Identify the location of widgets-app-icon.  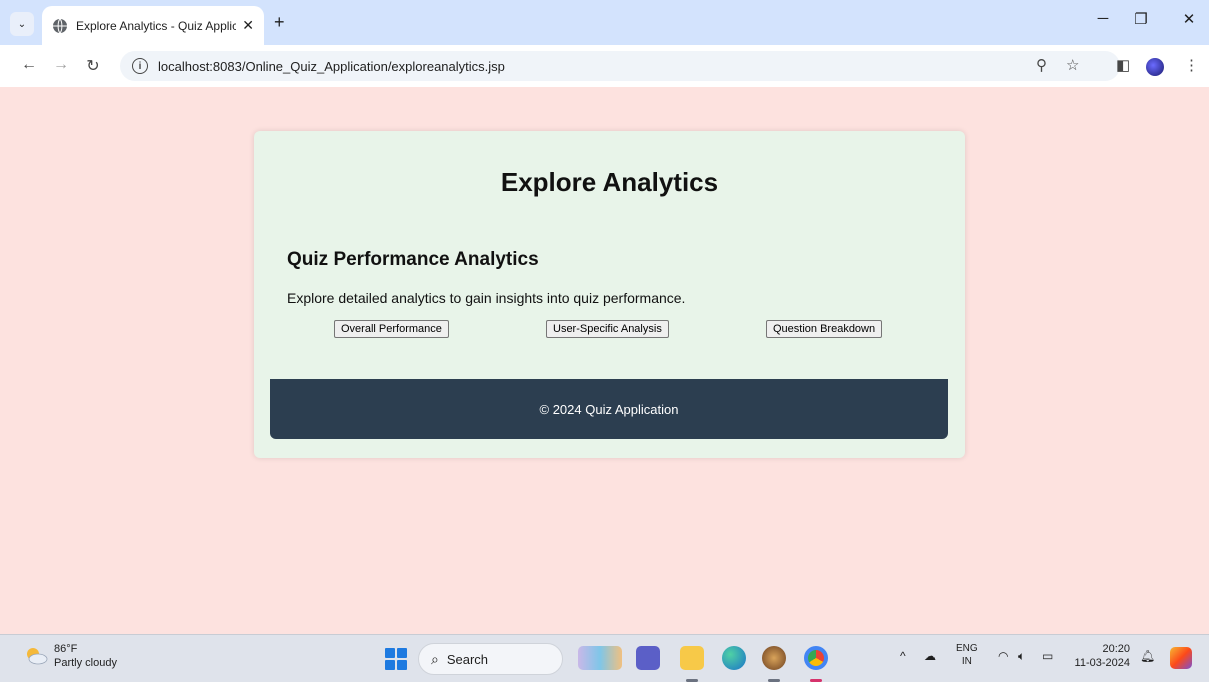
(600, 658).